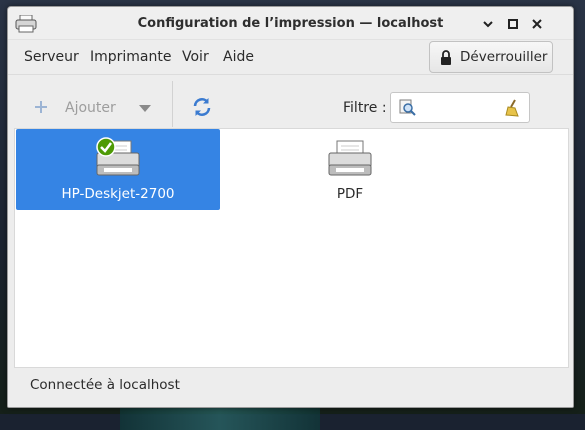 Image resolution: width=585 pixels, height=430 pixels. Describe the element at coordinates (131, 57) in the screenshot. I see `menu-imprimante: Imprimante` at that location.